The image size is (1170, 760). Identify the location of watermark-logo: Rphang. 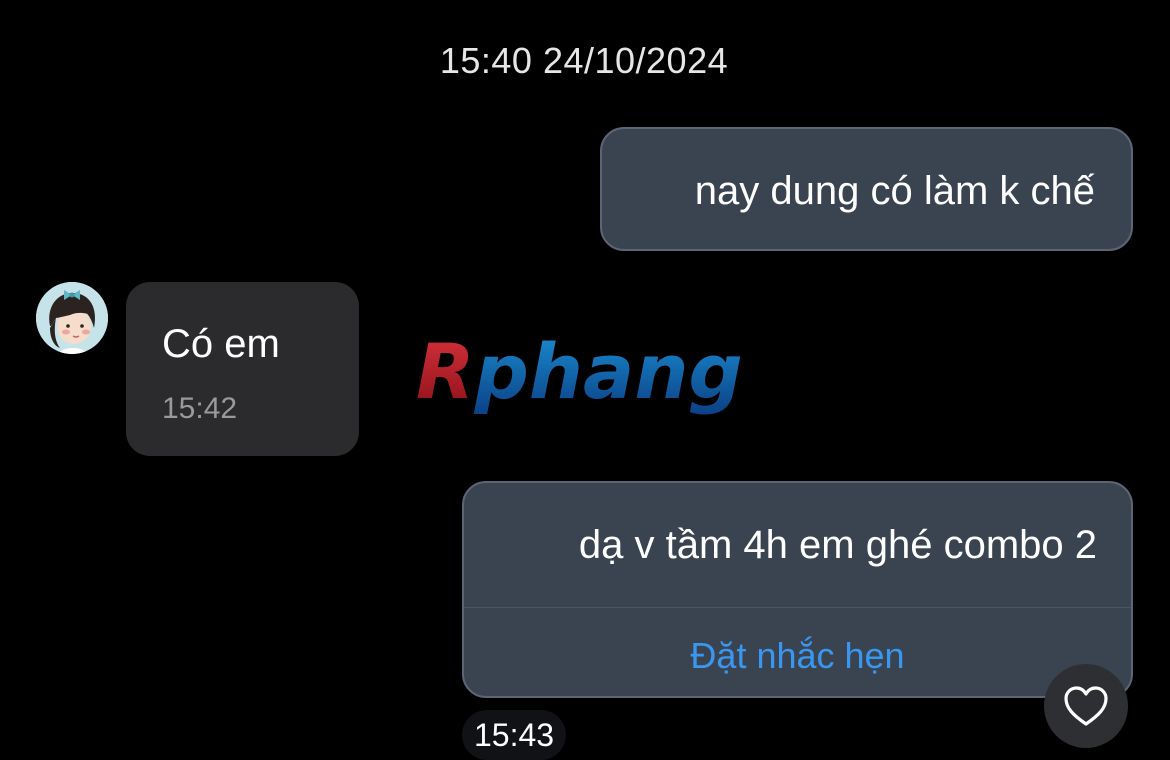
(579, 374).